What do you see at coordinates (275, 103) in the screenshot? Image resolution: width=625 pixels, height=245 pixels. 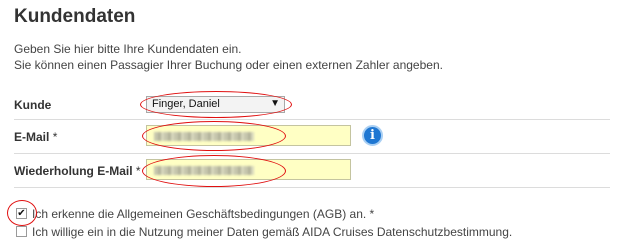 I see `chevron-down-icon: ▼` at bounding box center [275, 103].